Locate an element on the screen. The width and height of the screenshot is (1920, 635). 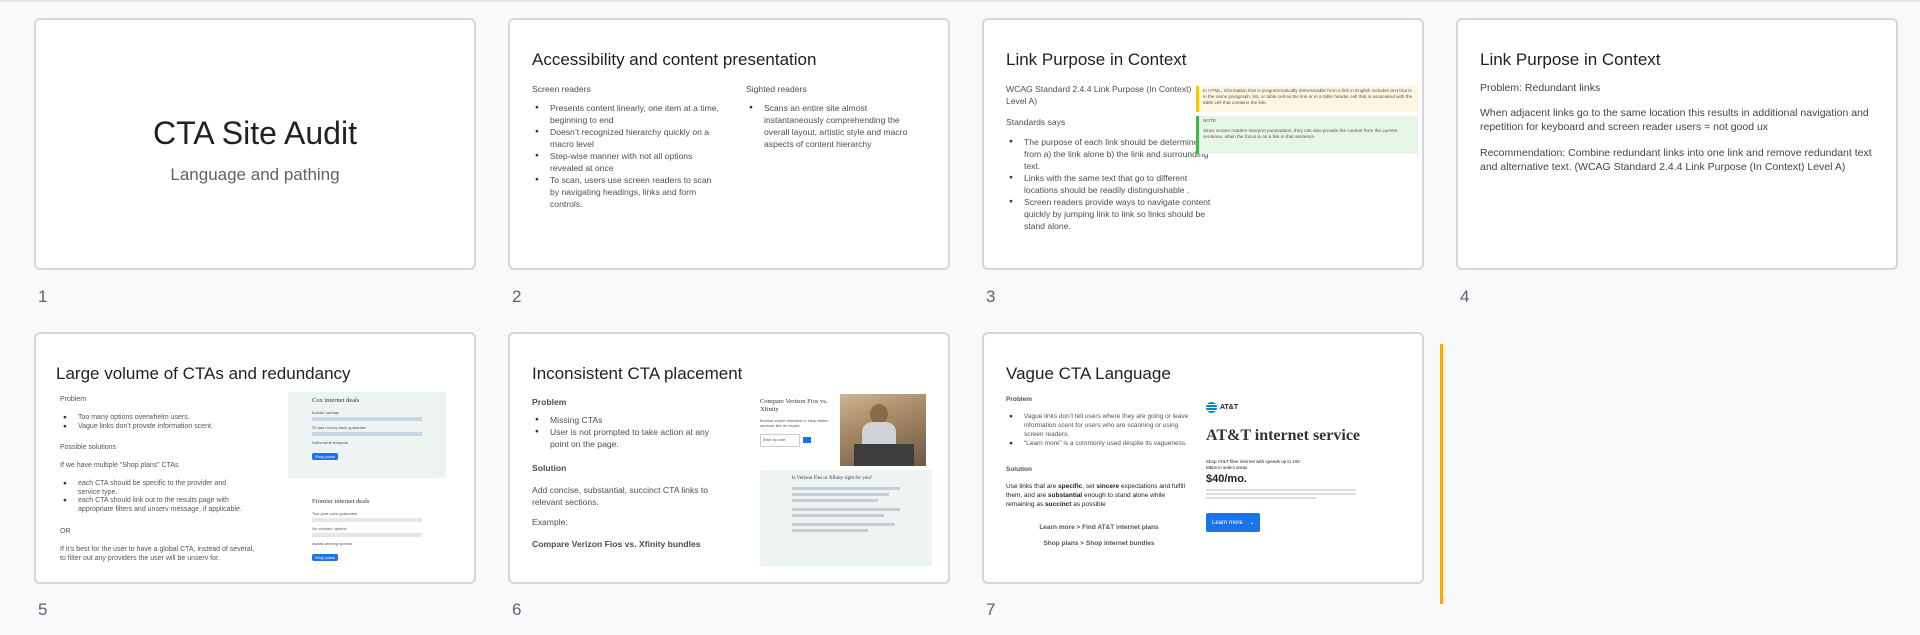
example-label: Example: is located at coordinates (550, 522).